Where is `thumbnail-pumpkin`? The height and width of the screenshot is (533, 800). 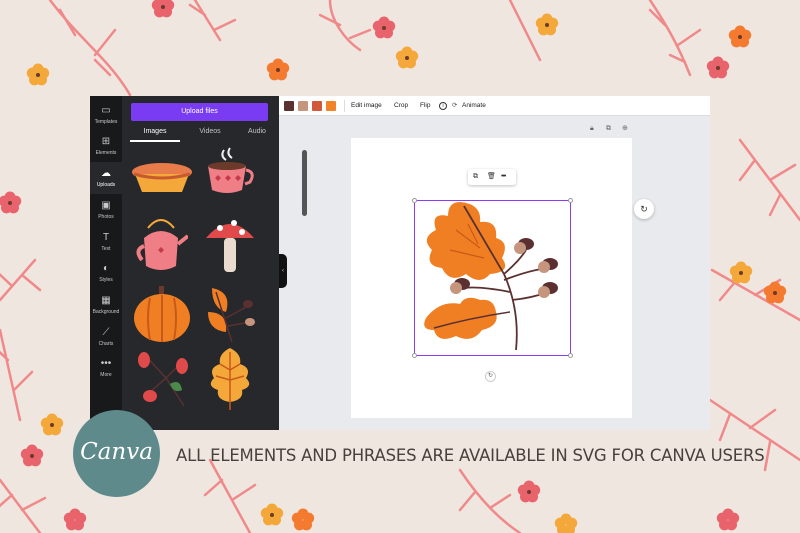 thumbnail-pumpkin is located at coordinates (162, 314).